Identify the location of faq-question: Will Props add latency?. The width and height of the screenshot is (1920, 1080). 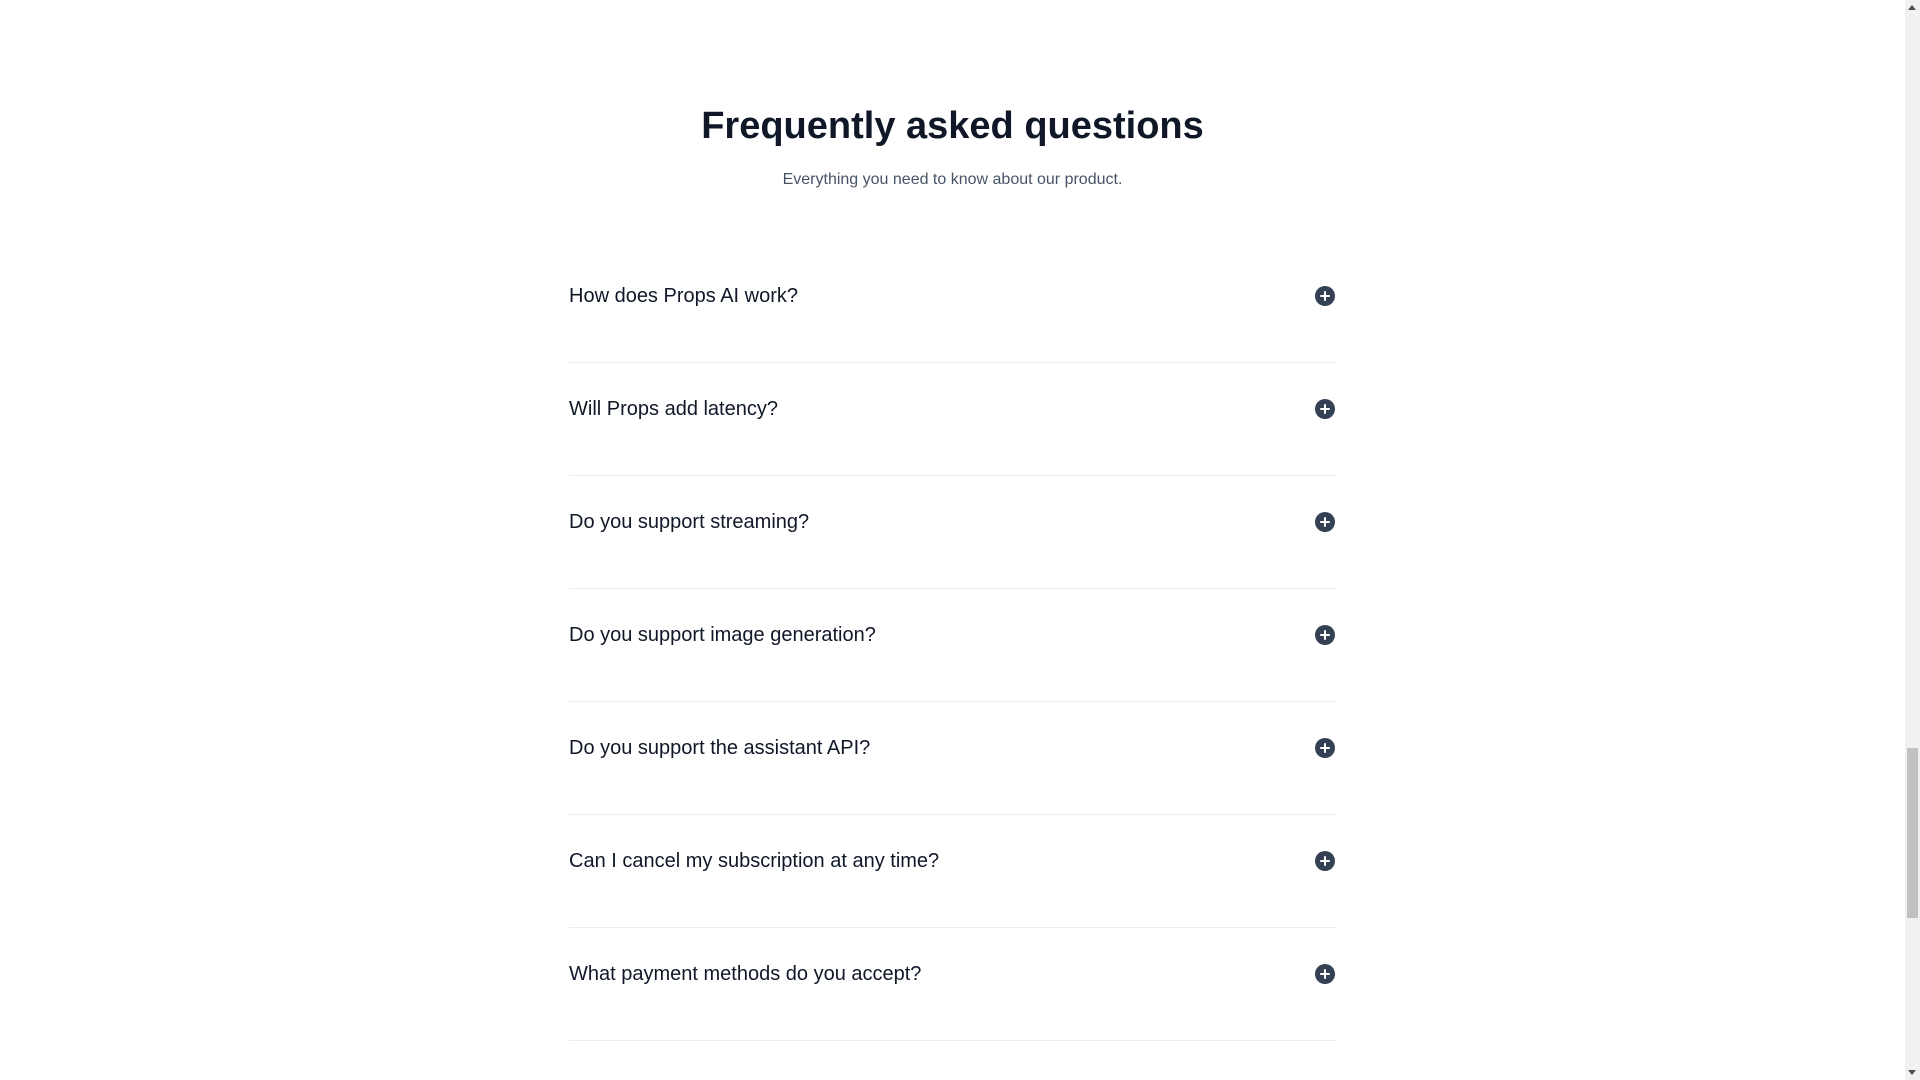
(673, 409).